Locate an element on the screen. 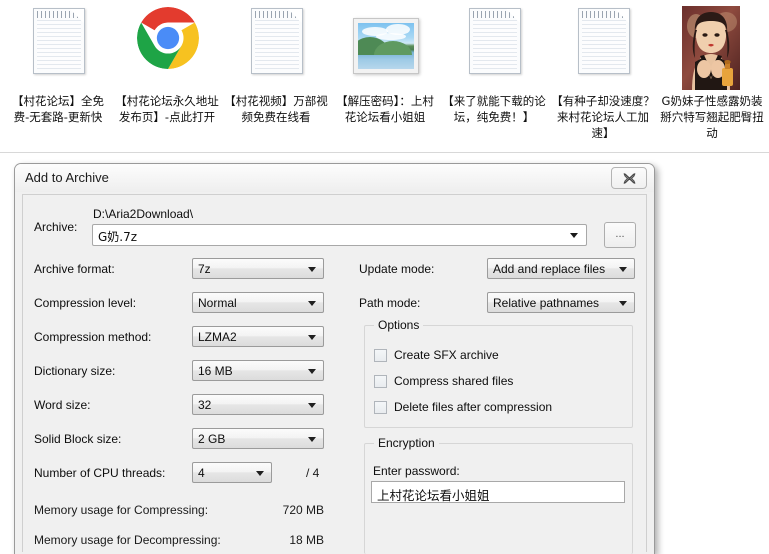 The width and height of the screenshot is (769, 554). archive-format-select: 7z is located at coordinates (258, 268).